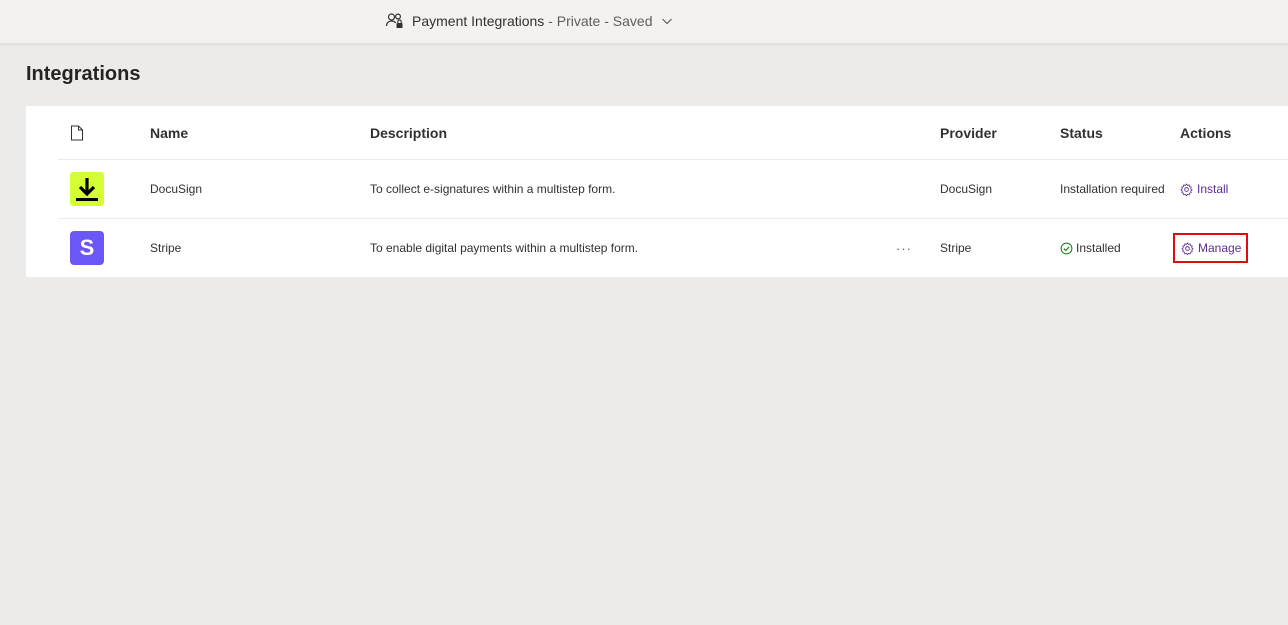  Describe the element at coordinates (1112, 189) in the screenshot. I see `integration-status: Installation required` at that location.